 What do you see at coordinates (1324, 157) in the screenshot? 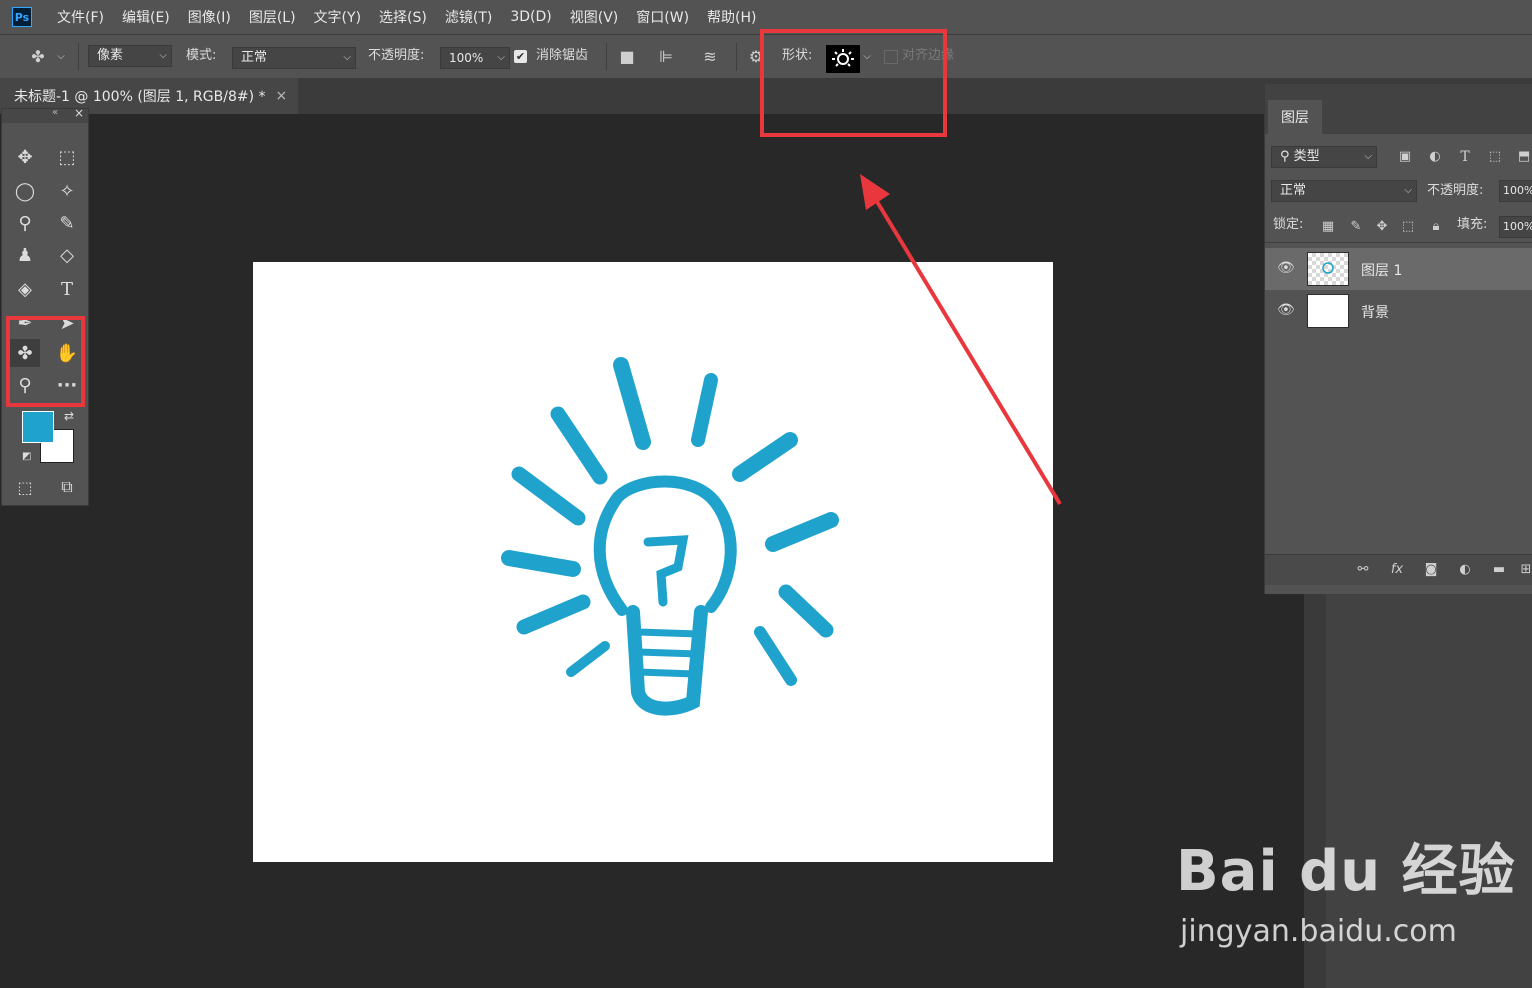
I see `layer-filter-dropdown: ⚲ 类型 ⌵` at bounding box center [1324, 157].